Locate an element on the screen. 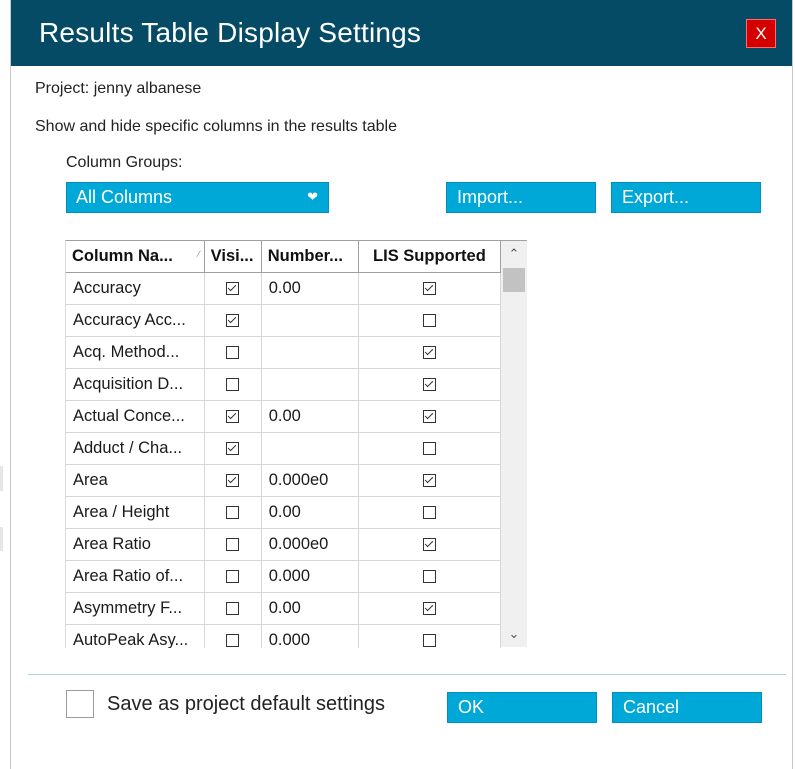 The height and width of the screenshot is (769, 795). table-row: Area 0.000e0 is located at coordinates (284, 480).